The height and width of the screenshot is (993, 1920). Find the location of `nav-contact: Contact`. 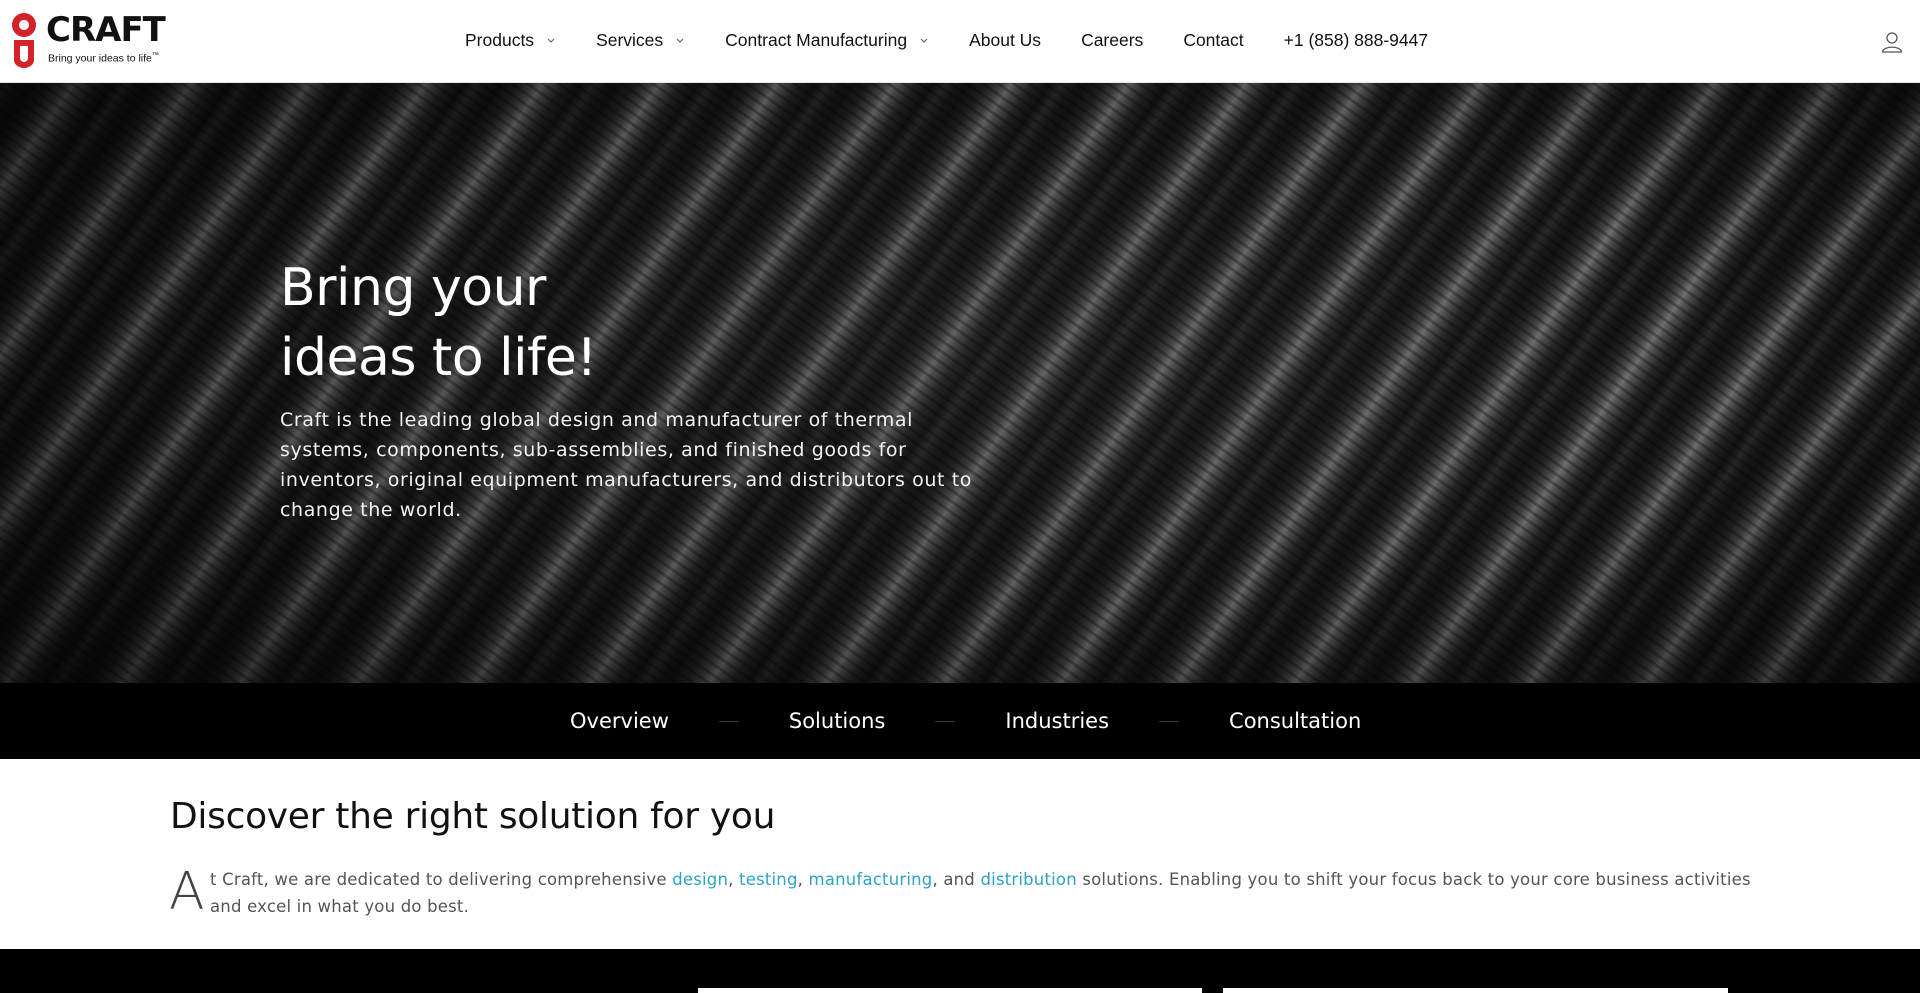

nav-contact: Contact is located at coordinates (1213, 40).